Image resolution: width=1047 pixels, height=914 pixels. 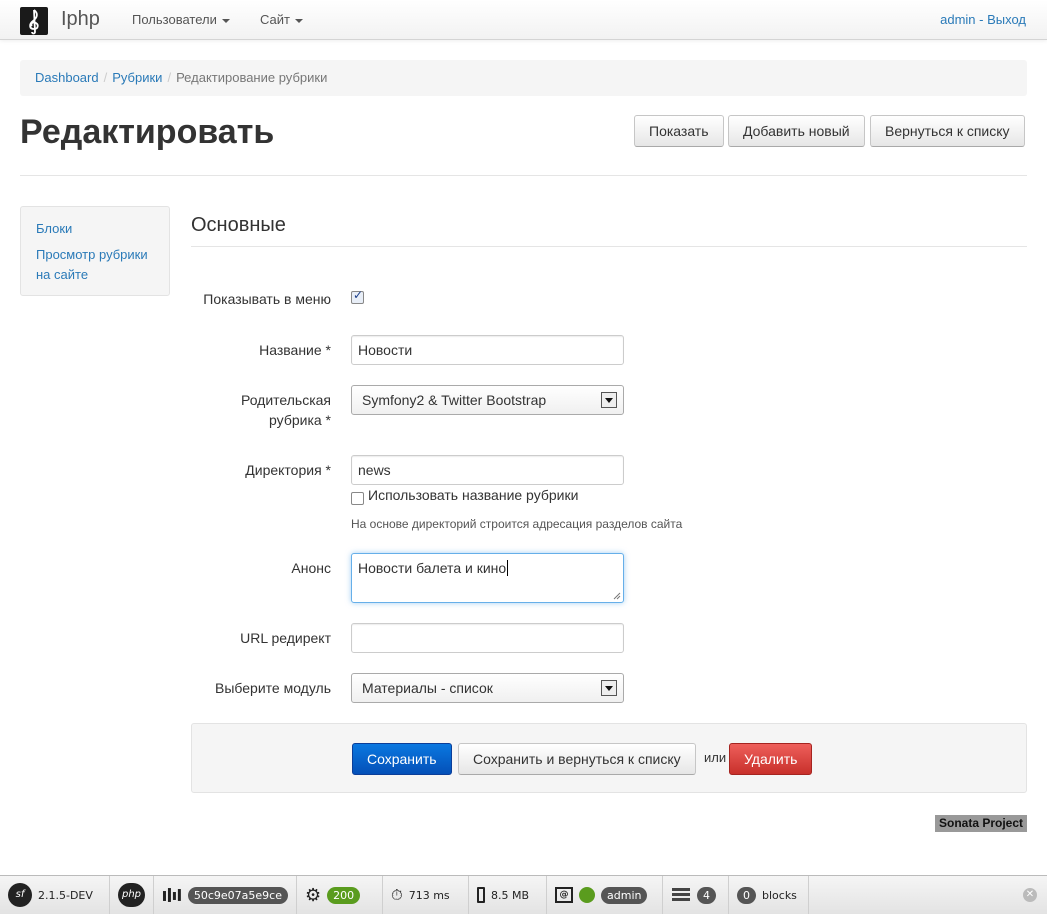 I want to click on menu-site: Сайт, so click(x=281, y=19).